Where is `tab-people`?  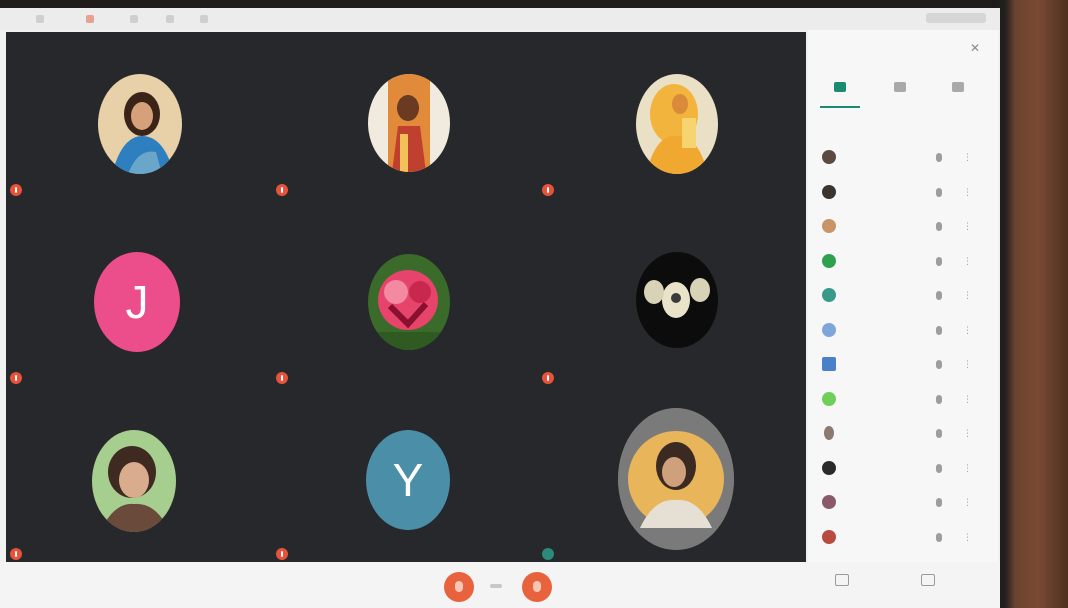 tab-people is located at coordinates (840, 88).